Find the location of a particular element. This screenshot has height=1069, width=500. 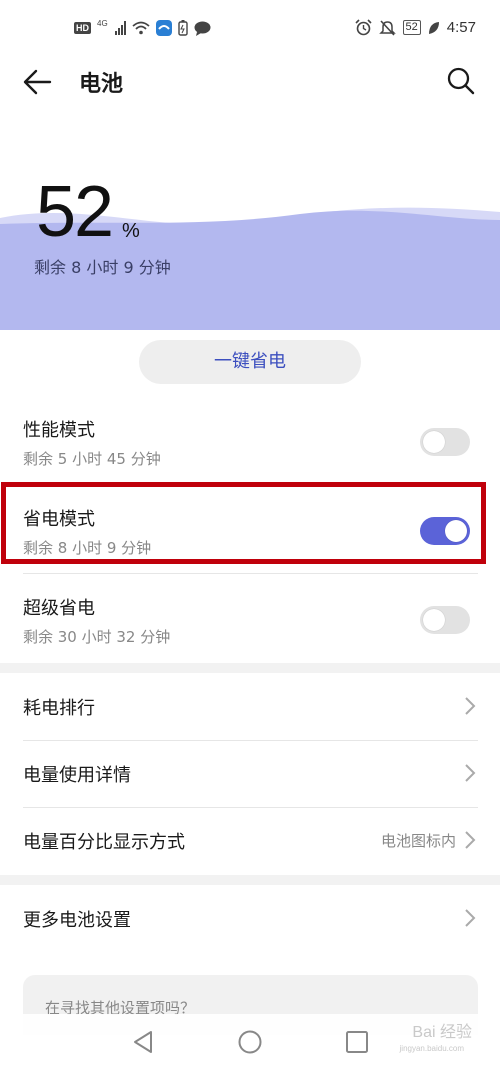

nav-item-more-settings: 更多电池设置 is located at coordinates (250, 919).